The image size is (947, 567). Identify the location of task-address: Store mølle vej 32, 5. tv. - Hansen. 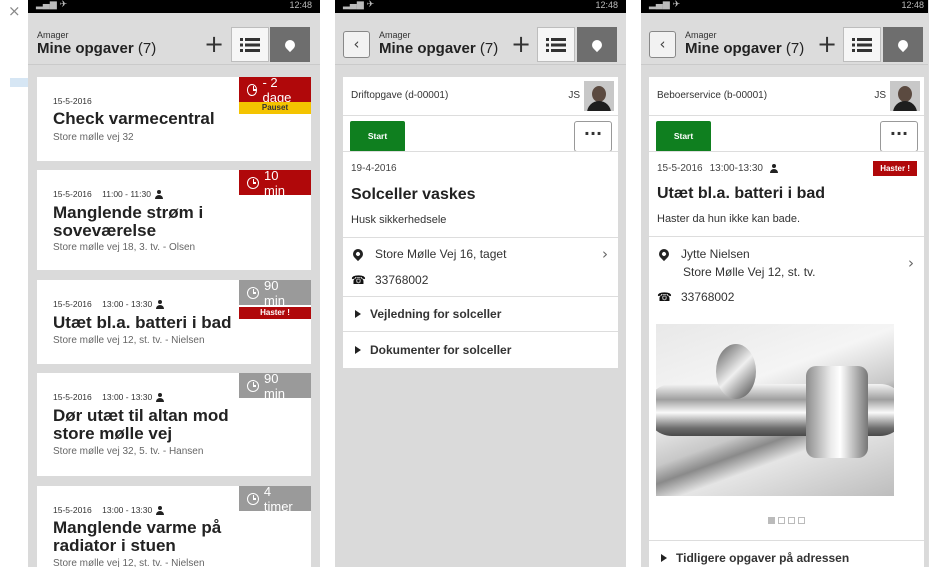
(128, 451).